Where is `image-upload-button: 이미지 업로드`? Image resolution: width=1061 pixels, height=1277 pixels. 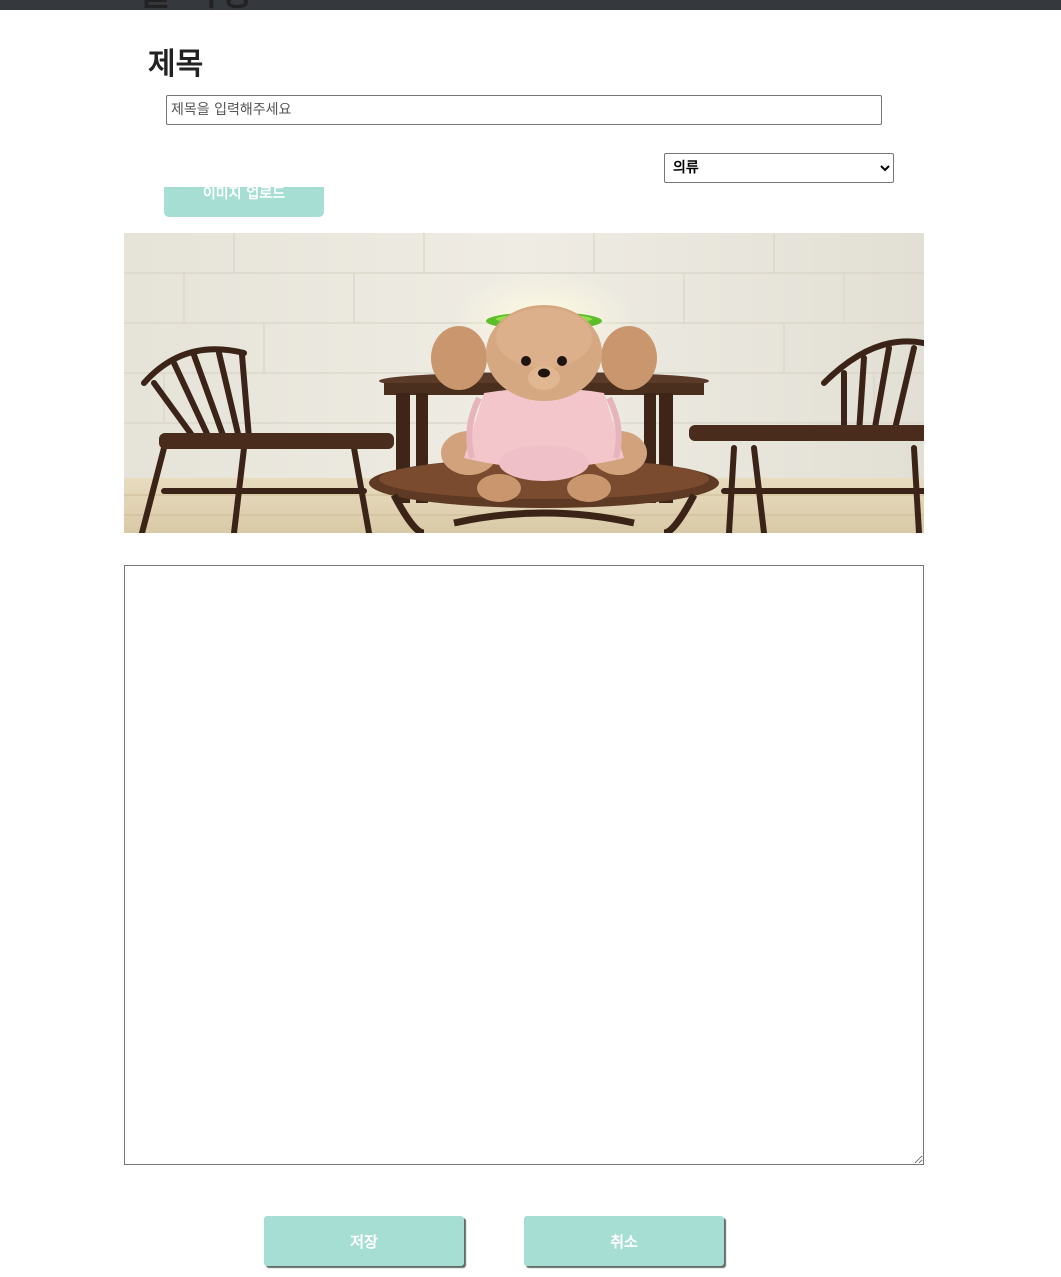
image-upload-button: 이미지 업로드 is located at coordinates (244, 201).